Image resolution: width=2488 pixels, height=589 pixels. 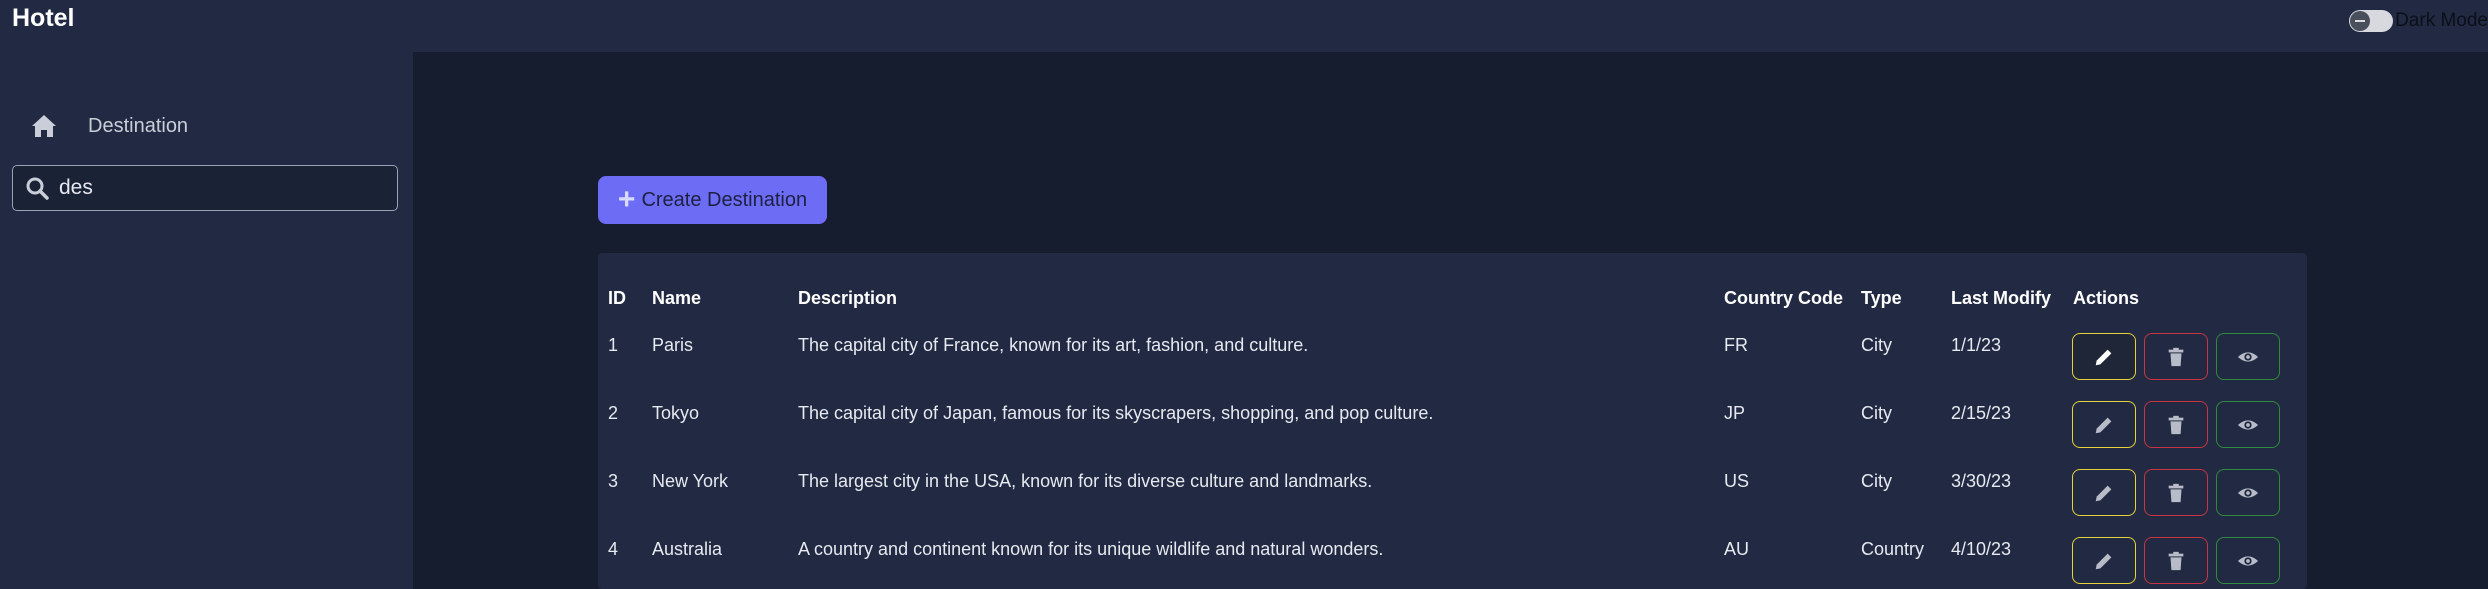 I want to click on cell-name: Paris, so click(x=673, y=345).